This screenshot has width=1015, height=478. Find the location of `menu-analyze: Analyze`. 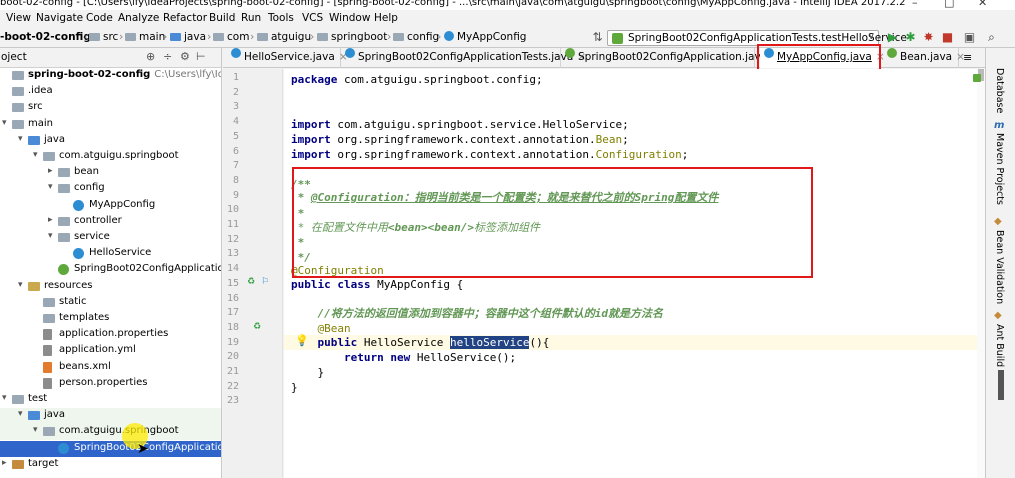

menu-analyze: Analyze is located at coordinates (138, 18).